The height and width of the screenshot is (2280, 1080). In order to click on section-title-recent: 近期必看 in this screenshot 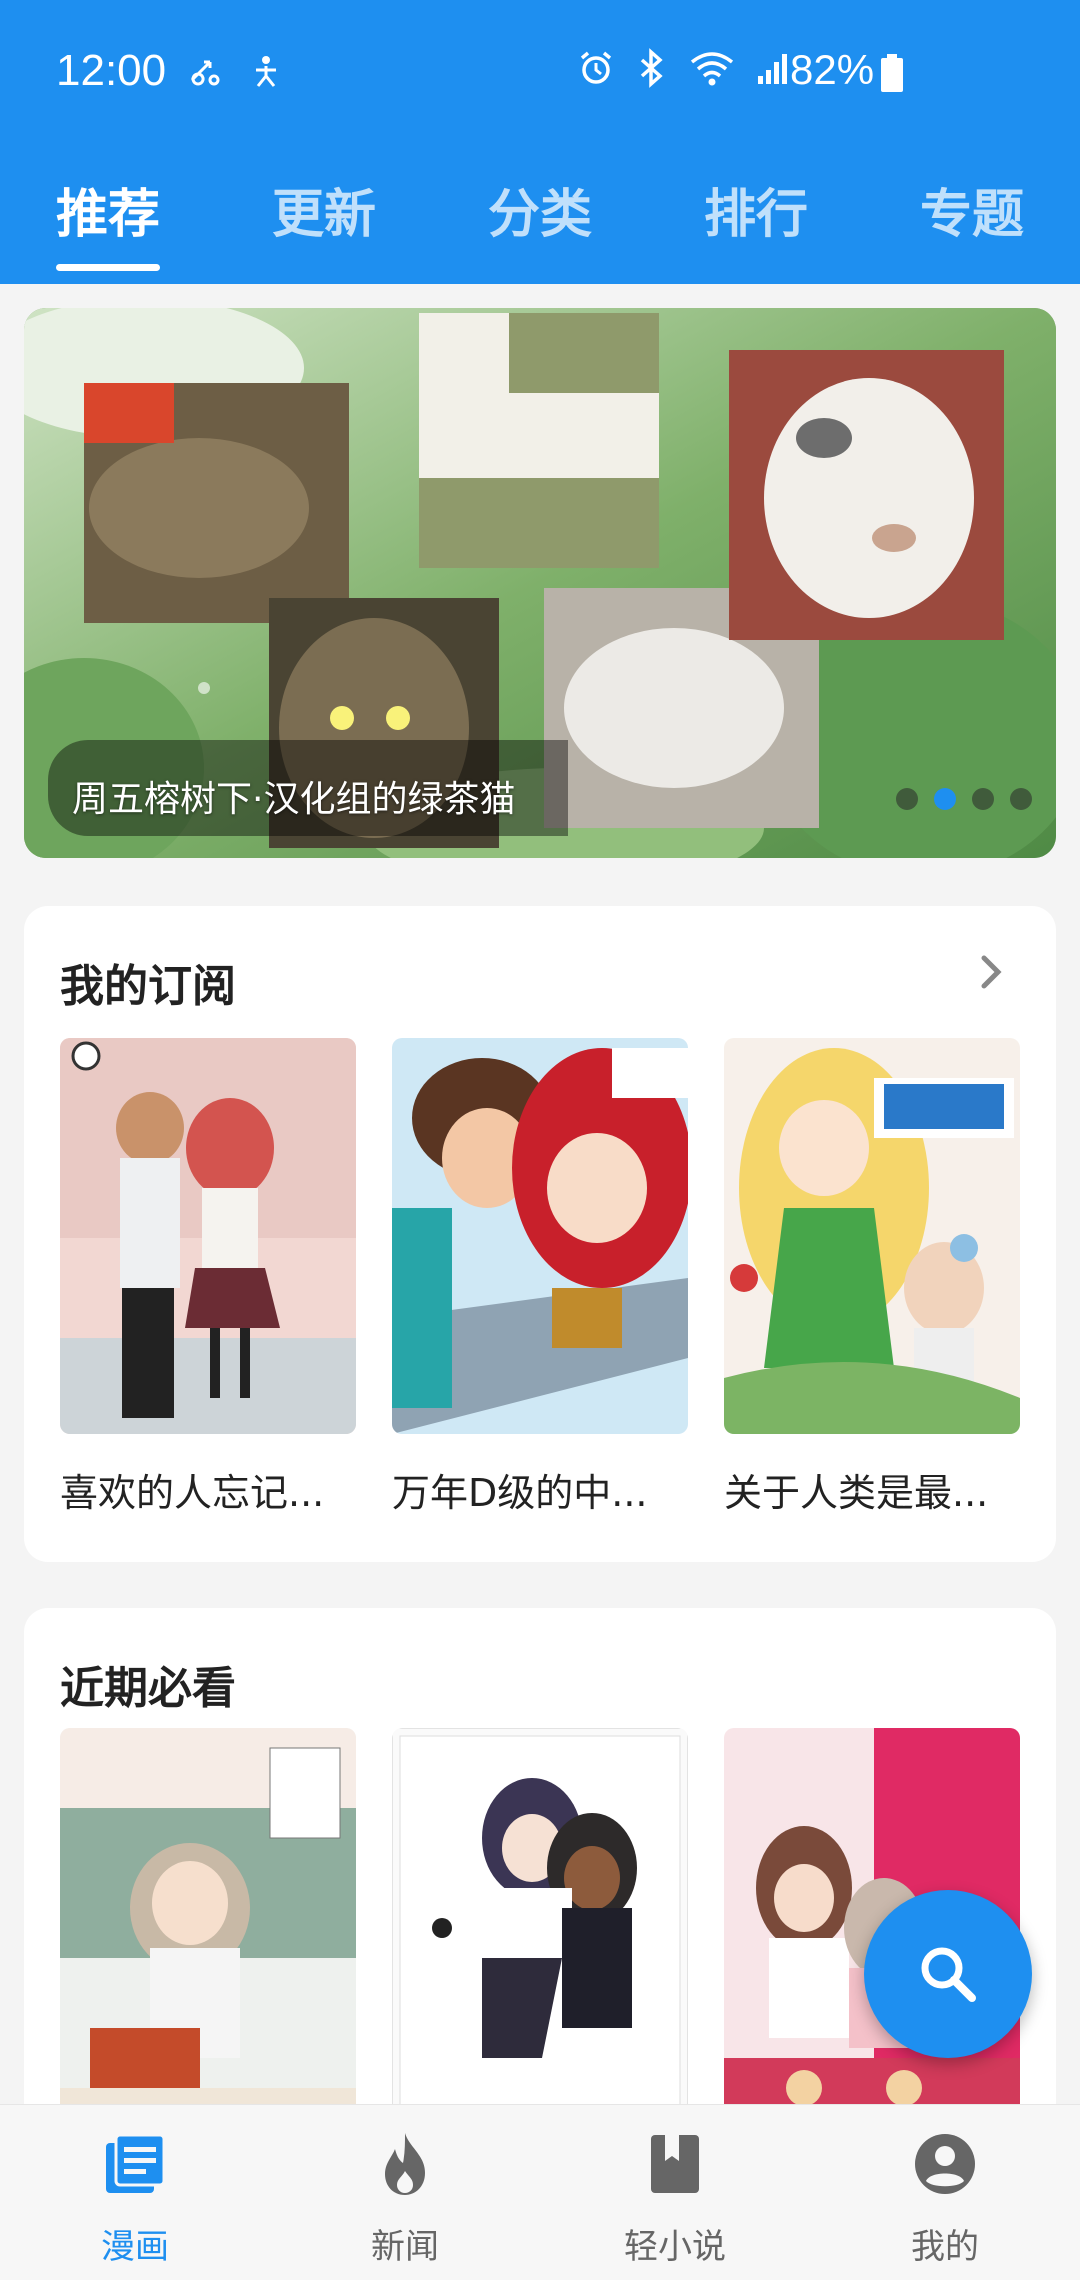, I will do `click(148, 1688)`.